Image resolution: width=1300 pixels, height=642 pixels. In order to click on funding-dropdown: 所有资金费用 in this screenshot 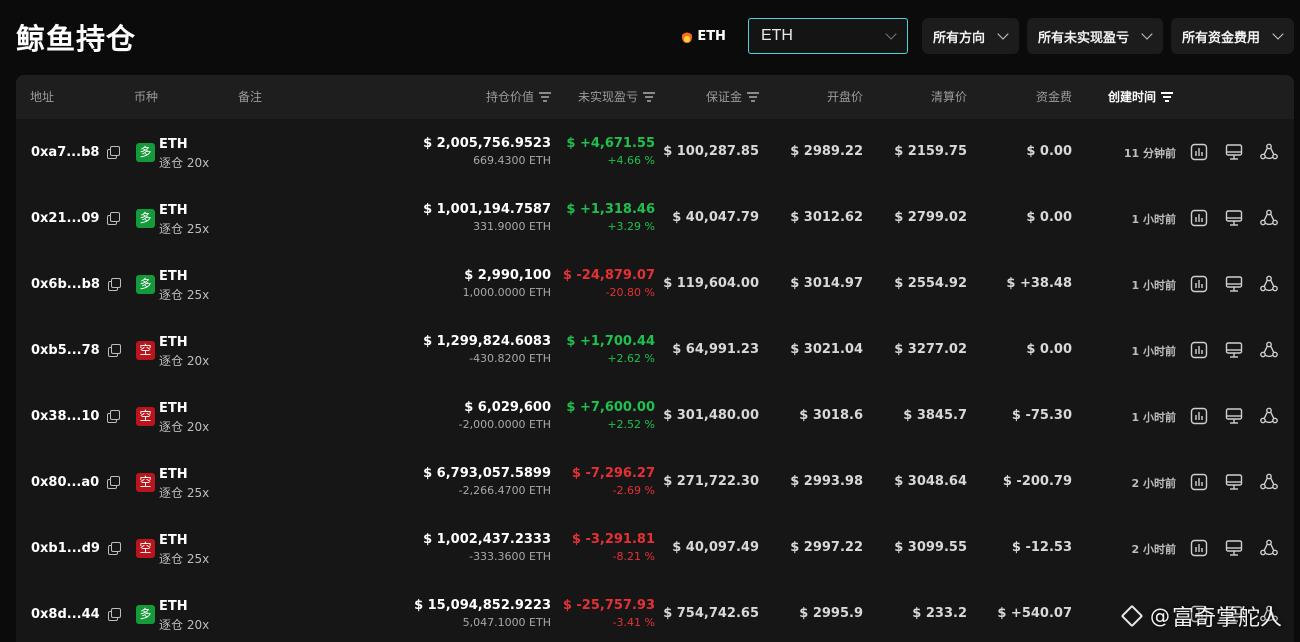, I will do `click(1232, 36)`.